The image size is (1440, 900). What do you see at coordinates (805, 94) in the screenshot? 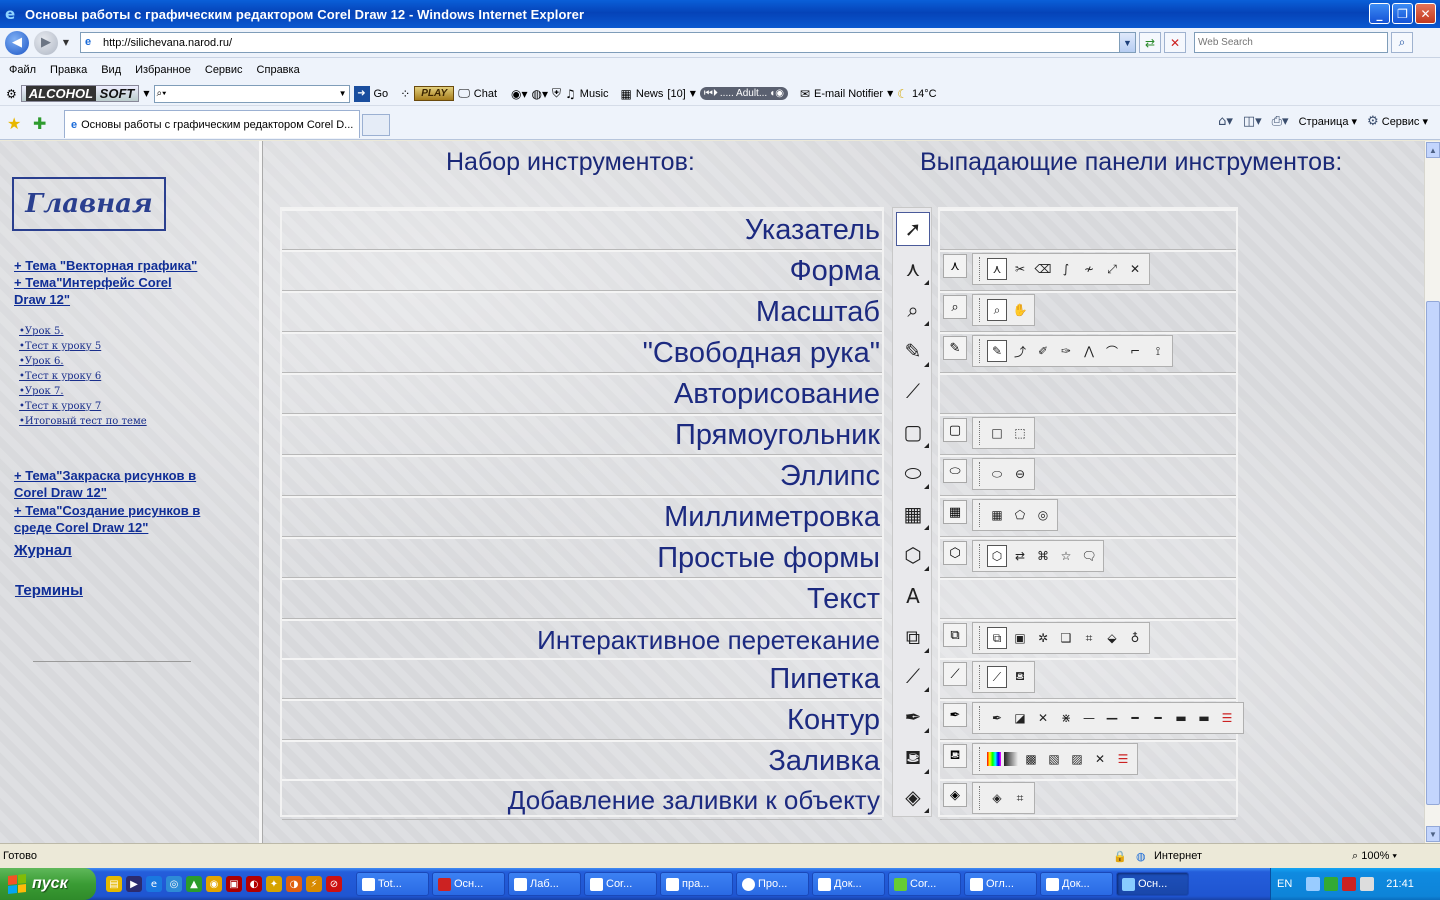
I see `email-icon: ✉` at bounding box center [805, 94].